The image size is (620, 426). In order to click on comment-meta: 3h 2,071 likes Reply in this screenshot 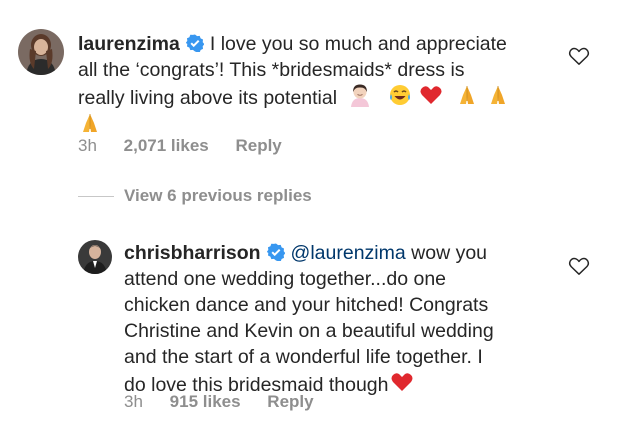, I will do `click(191, 146)`.